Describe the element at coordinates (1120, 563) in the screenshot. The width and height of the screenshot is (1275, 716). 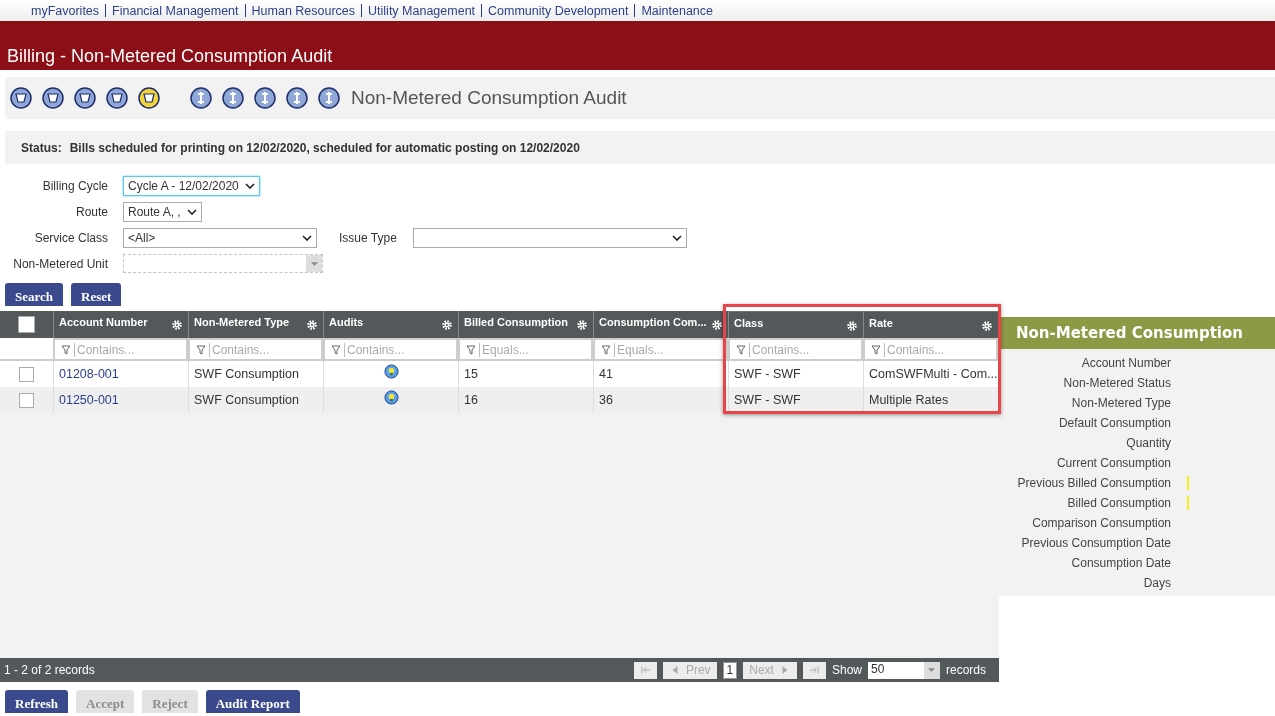
I see `field-label: Consumption Date` at that location.